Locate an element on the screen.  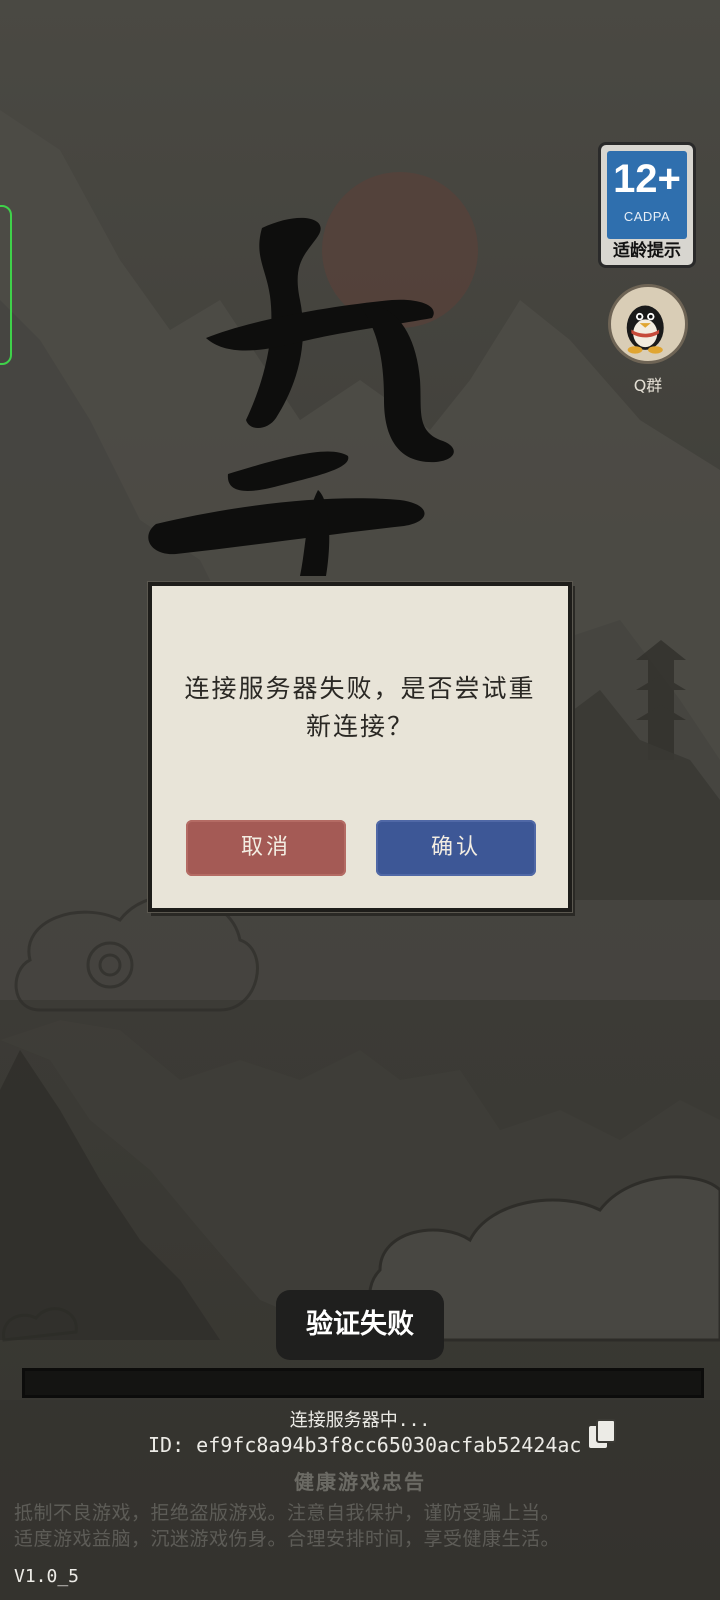
age-rating-number: 12+ is located at coordinates (647, 179).